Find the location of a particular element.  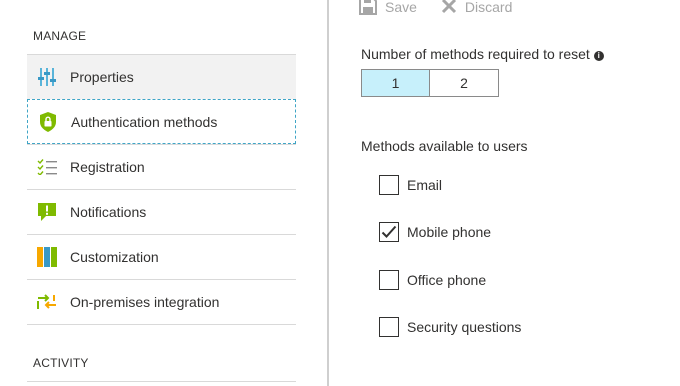

manage-section-title: MANAGE is located at coordinates (60, 36).